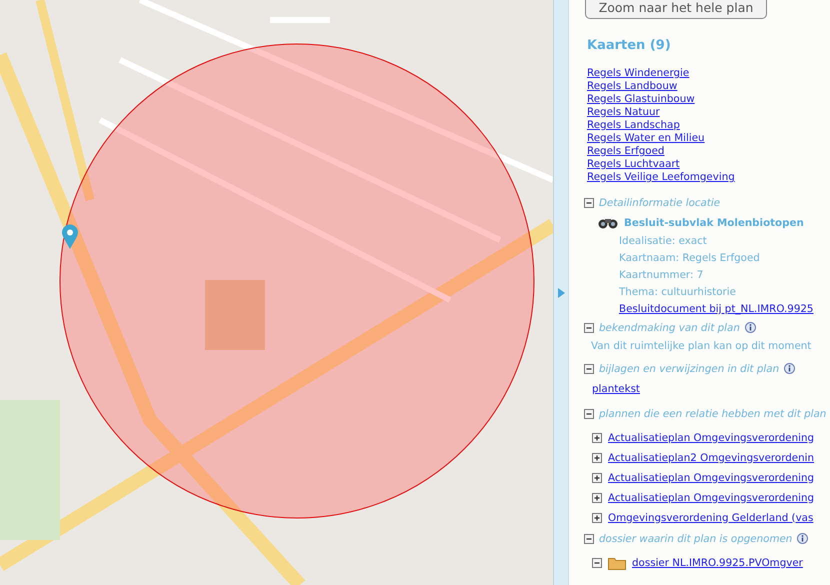 This screenshot has width=830, height=585. What do you see at coordinates (690, 258) in the screenshot?
I see `feature-property: Kaartnaam: Regels Erfgoed` at bounding box center [690, 258].